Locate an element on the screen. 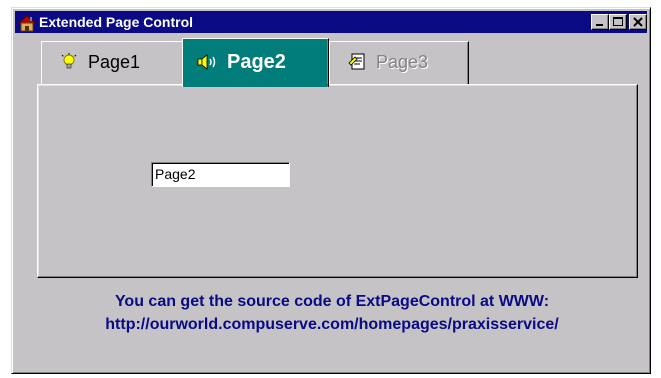 This screenshot has width=661, height=378. tab-label-page1: Page1 is located at coordinates (114, 62).